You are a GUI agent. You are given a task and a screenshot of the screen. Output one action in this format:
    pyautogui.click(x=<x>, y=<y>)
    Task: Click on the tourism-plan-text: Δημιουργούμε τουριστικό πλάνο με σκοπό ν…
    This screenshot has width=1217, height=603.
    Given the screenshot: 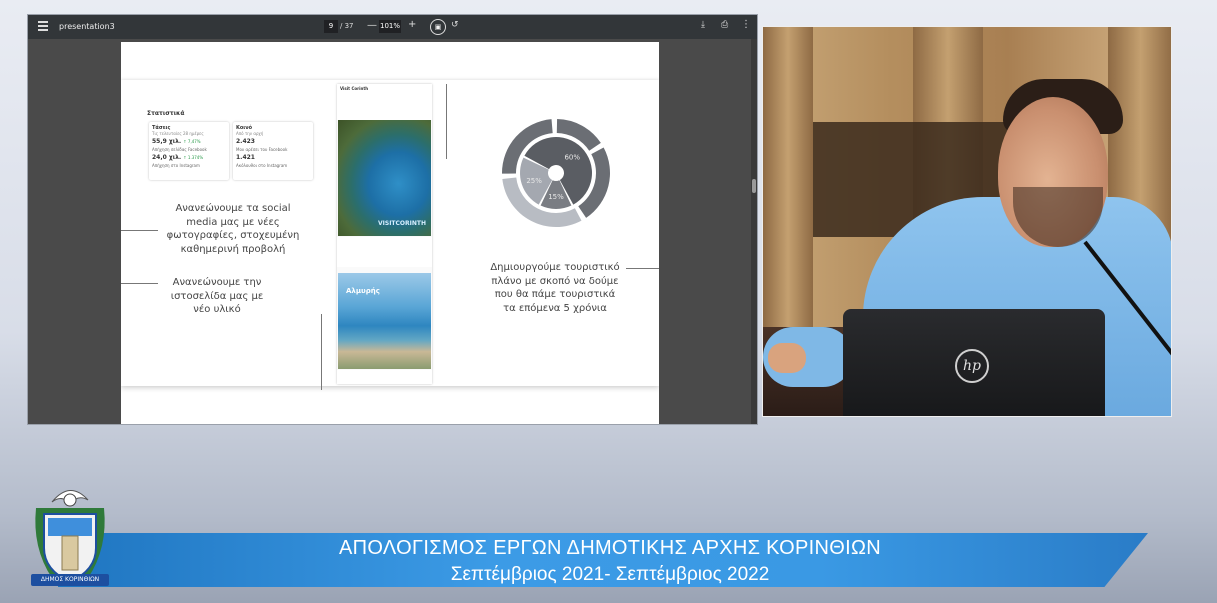 What is the action you would take?
    pyautogui.click(x=555, y=288)
    